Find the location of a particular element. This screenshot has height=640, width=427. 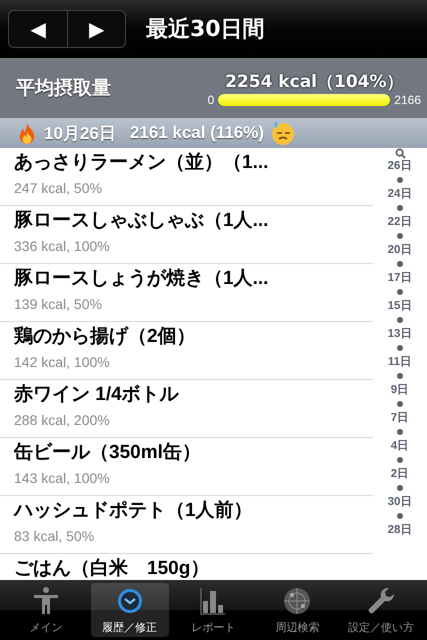

window-title: 最近30日間 is located at coordinates (205, 30).